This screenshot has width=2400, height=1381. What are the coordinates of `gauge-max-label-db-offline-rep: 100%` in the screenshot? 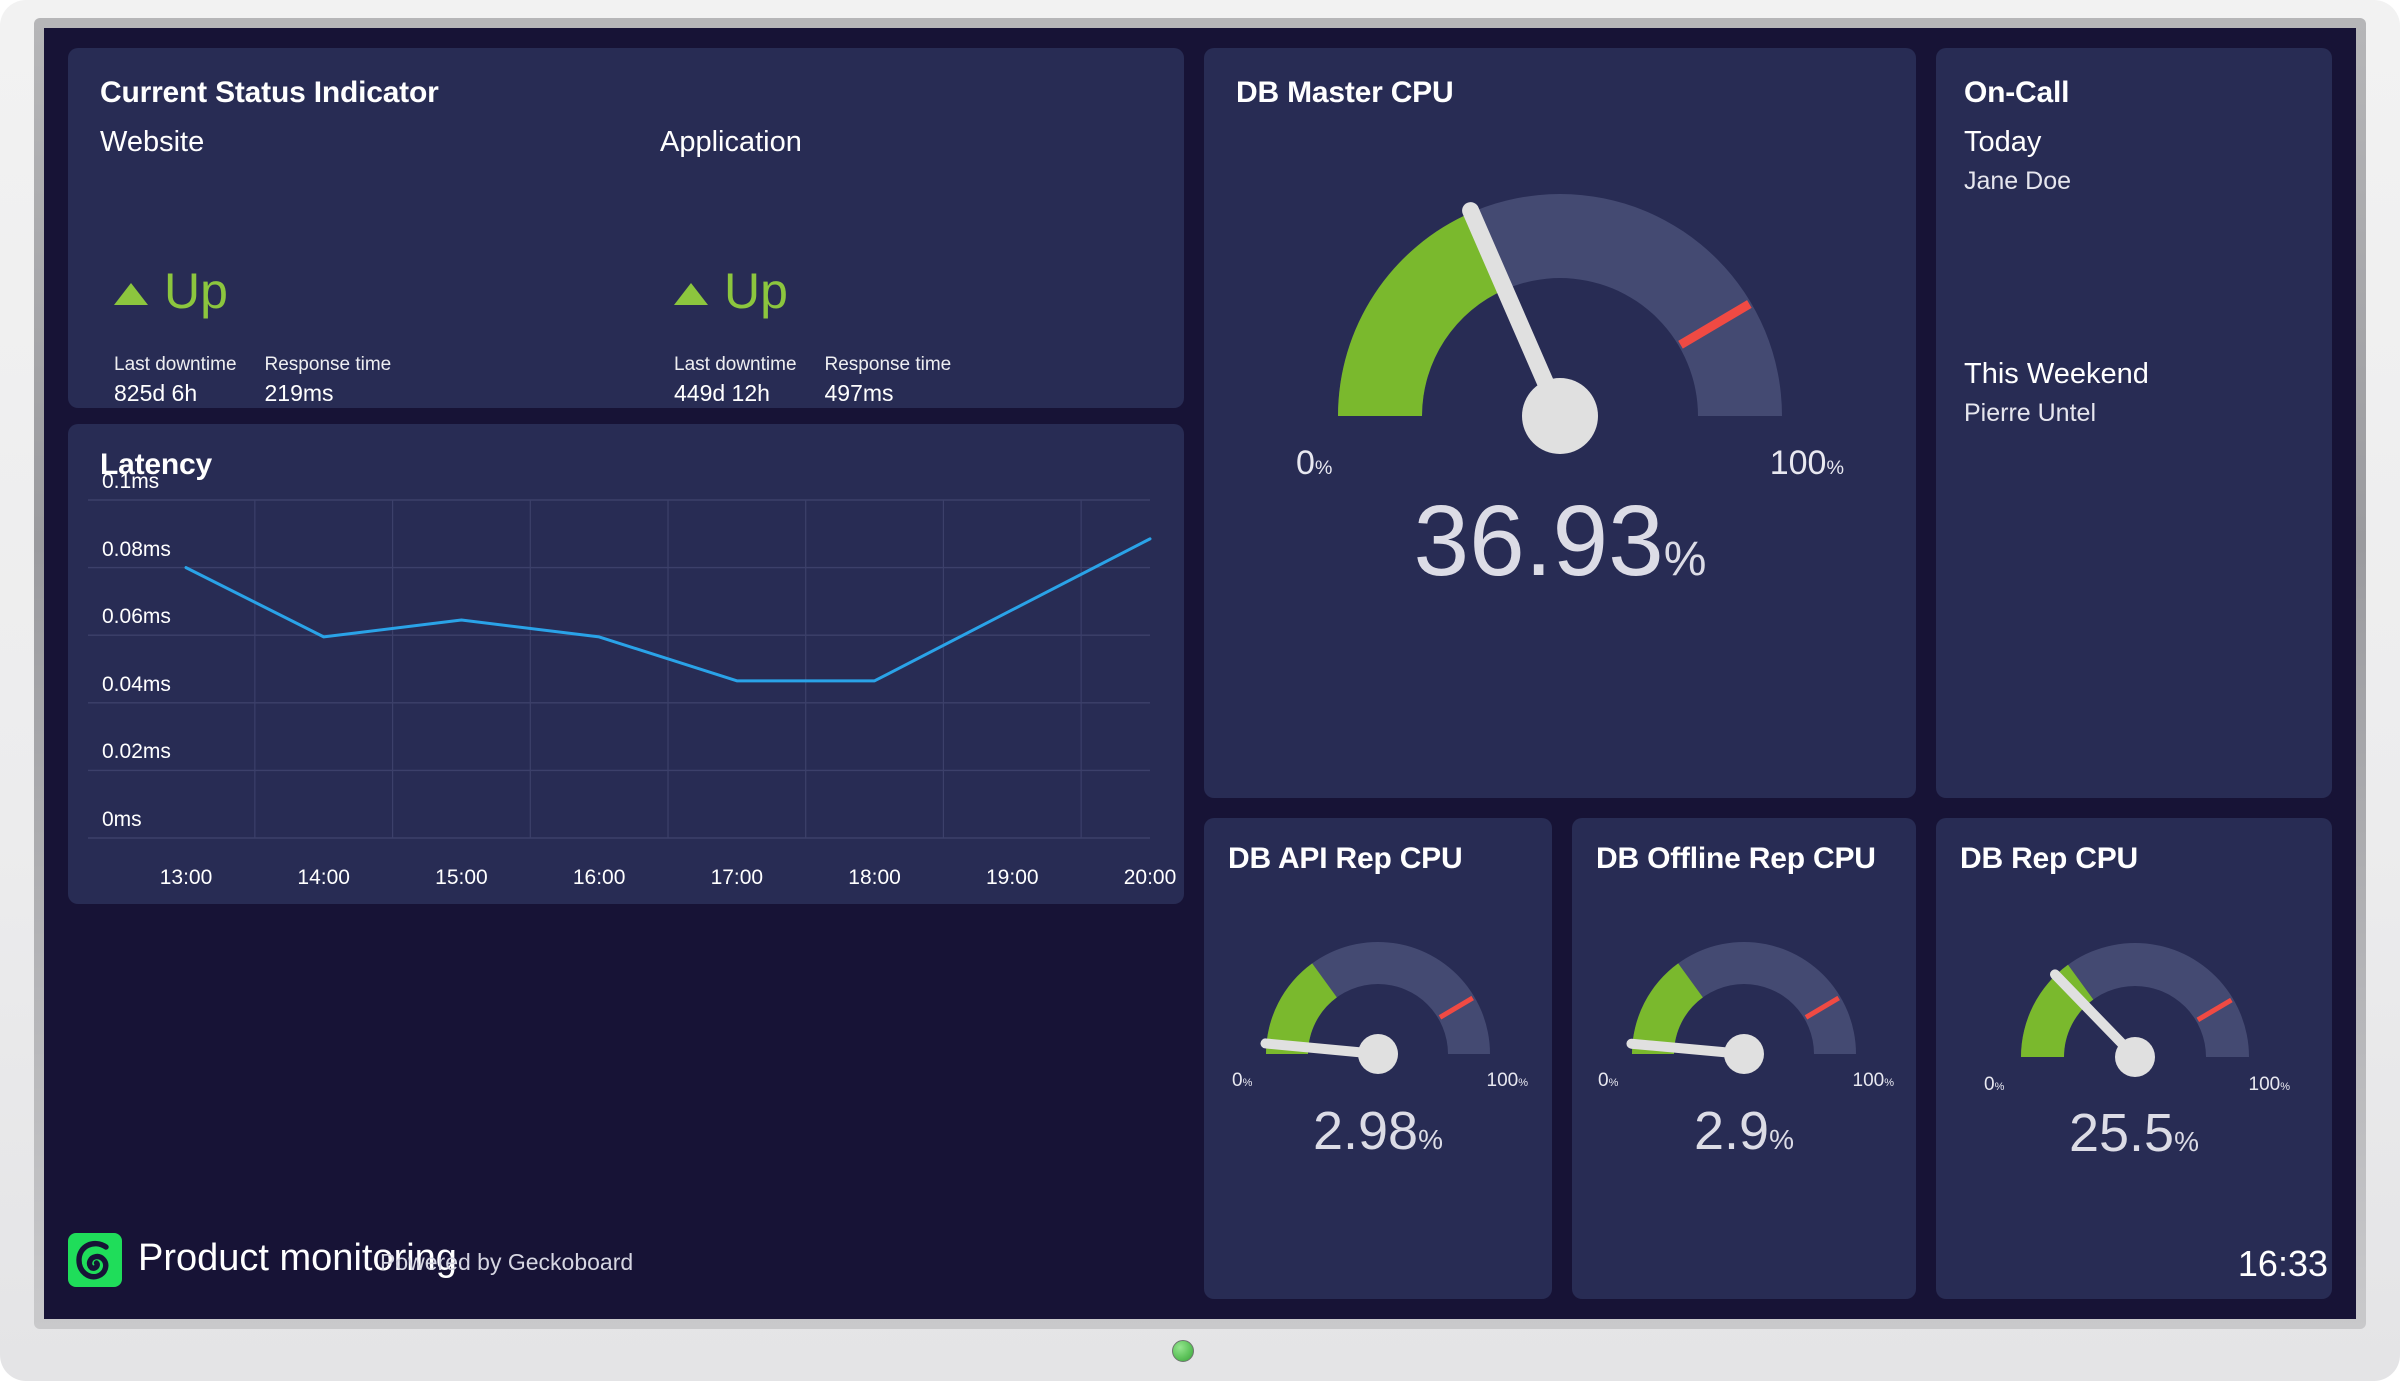 It's located at (1873, 1080).